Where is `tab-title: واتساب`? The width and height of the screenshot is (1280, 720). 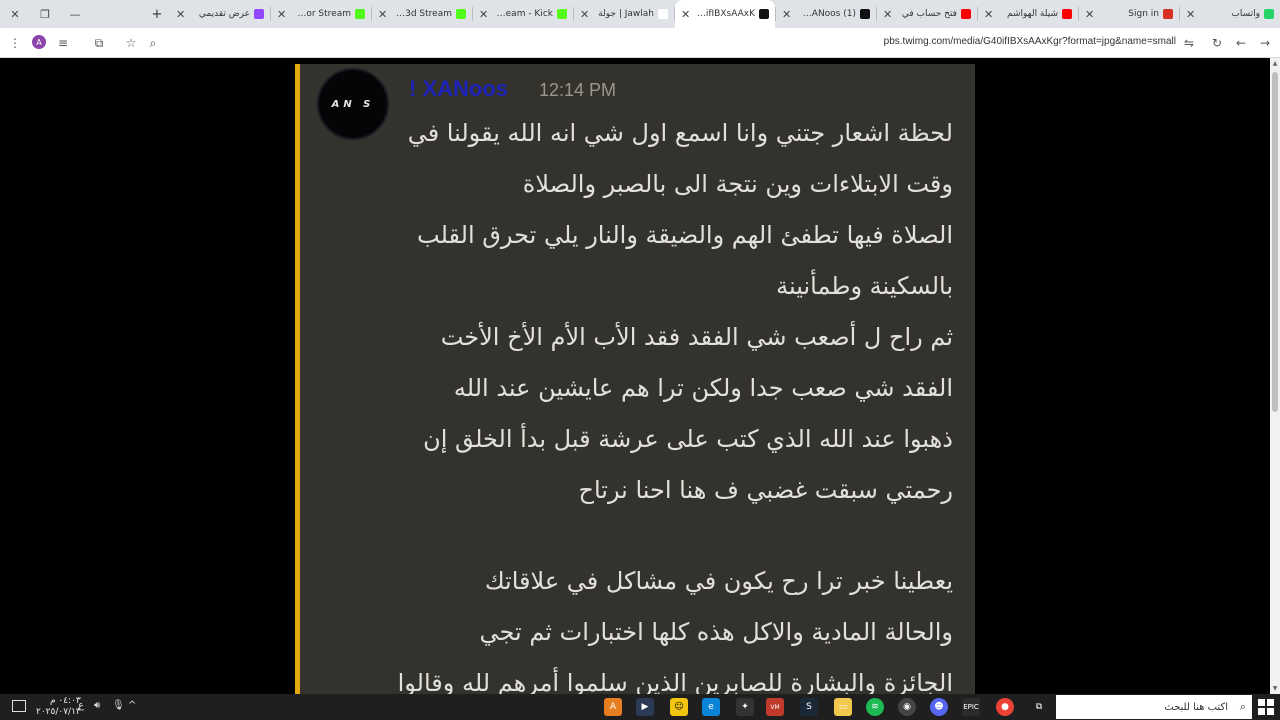
tab-title: واتساب is located at coordinates (1245, 14).